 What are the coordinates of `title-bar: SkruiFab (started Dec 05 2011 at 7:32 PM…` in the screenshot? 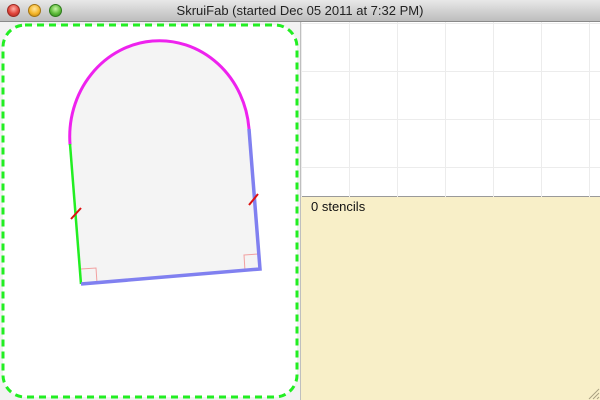 It's located at (300, 11).